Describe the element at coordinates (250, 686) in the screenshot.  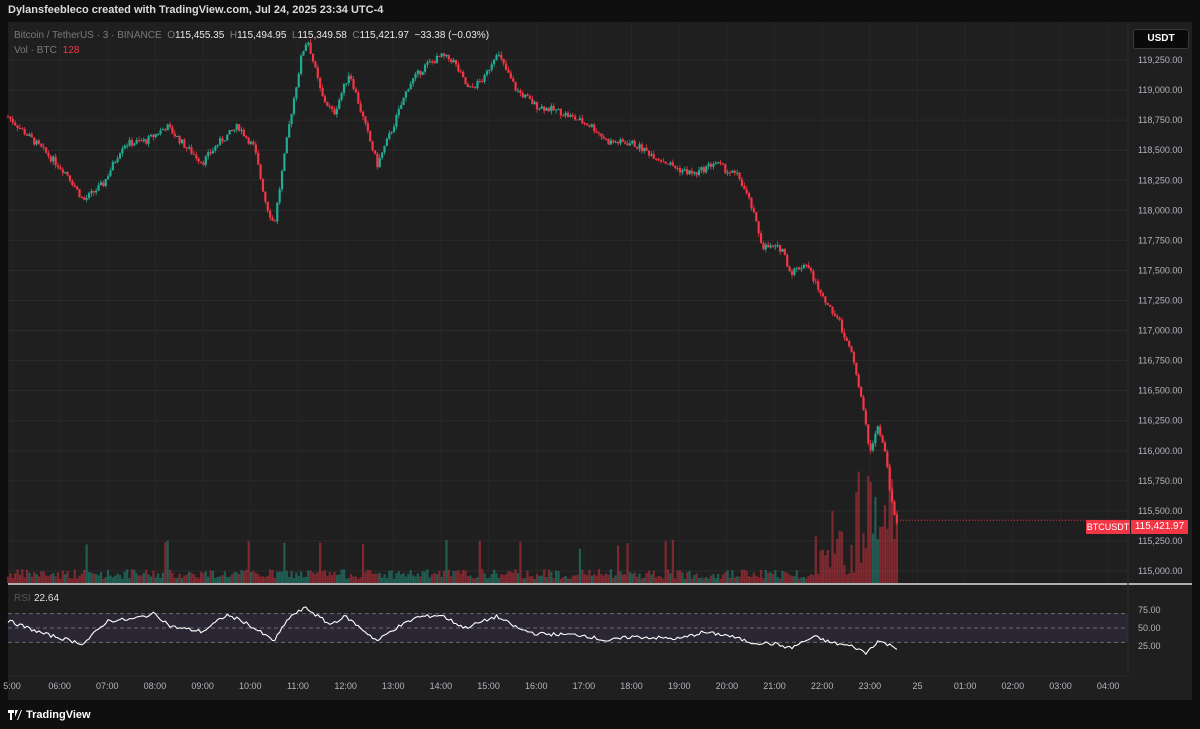
I see `time-tick-label: 10:00` at that location.